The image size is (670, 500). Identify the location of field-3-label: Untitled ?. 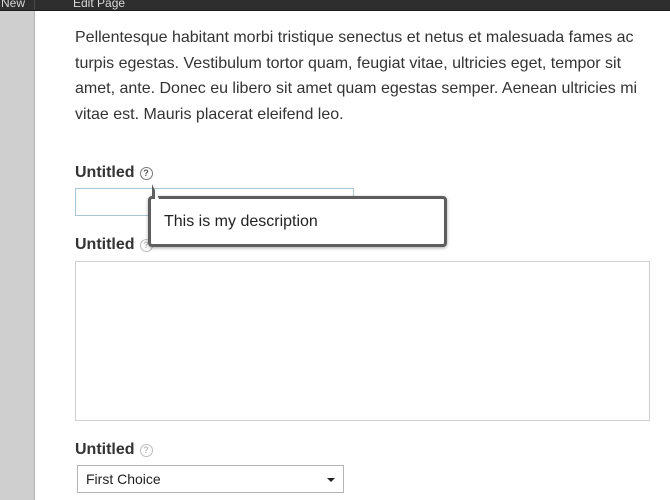
(114, 450).